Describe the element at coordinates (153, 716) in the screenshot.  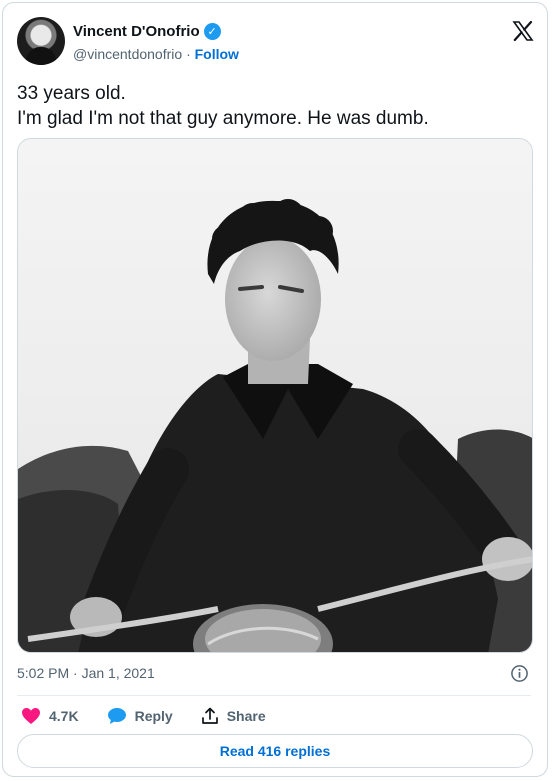
I see `reply-label: Reply` at that location.